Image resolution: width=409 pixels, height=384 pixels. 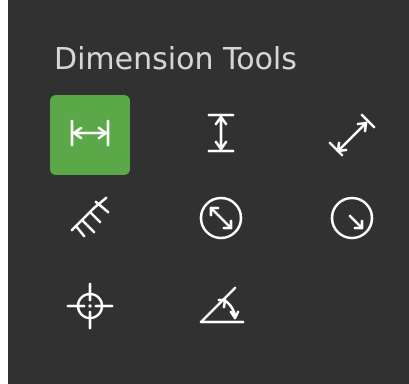 I want to click on radius-dimension-icon, so click(x=352, y=220).